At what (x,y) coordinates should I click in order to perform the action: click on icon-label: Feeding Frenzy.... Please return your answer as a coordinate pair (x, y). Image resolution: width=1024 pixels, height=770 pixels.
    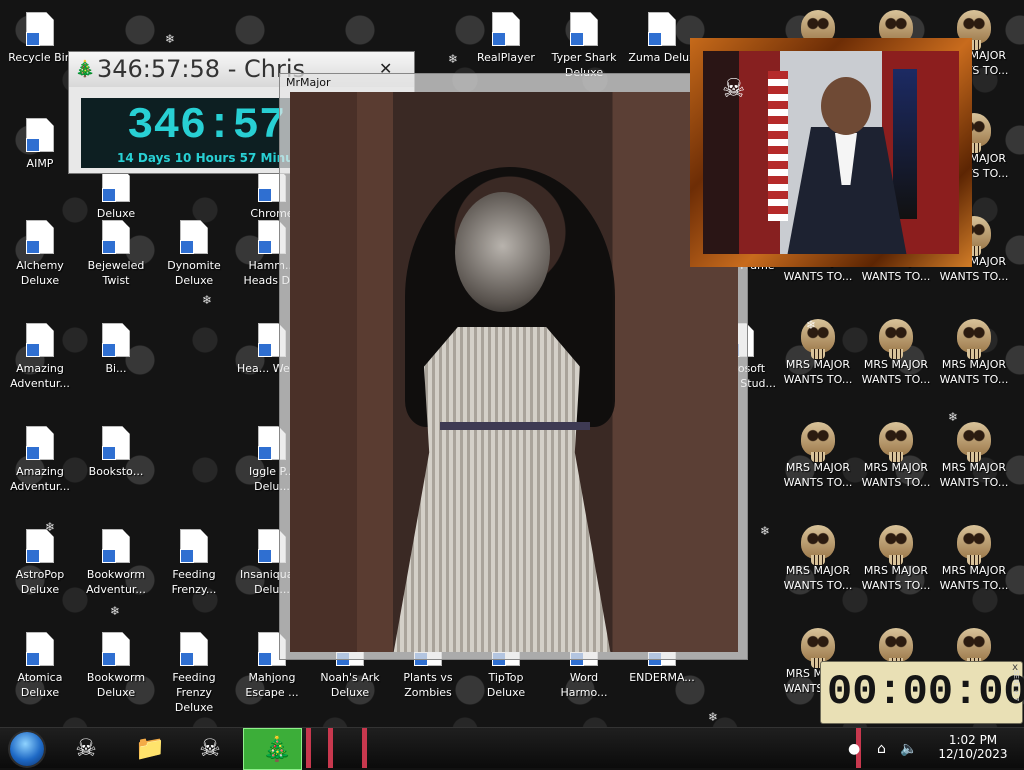
    Looking at the image, I should click on (194, 582).